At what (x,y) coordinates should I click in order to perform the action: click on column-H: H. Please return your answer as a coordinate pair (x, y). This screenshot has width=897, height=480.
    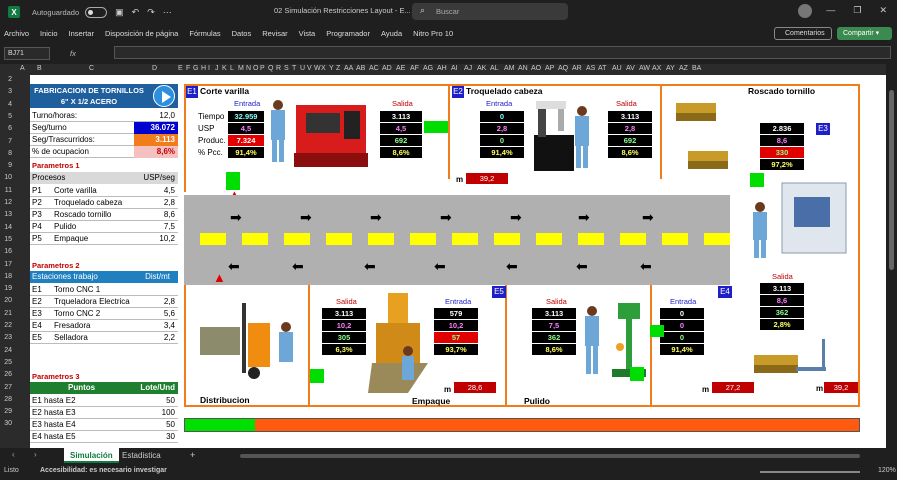
    Looking at the image, I should click on (203, 68).